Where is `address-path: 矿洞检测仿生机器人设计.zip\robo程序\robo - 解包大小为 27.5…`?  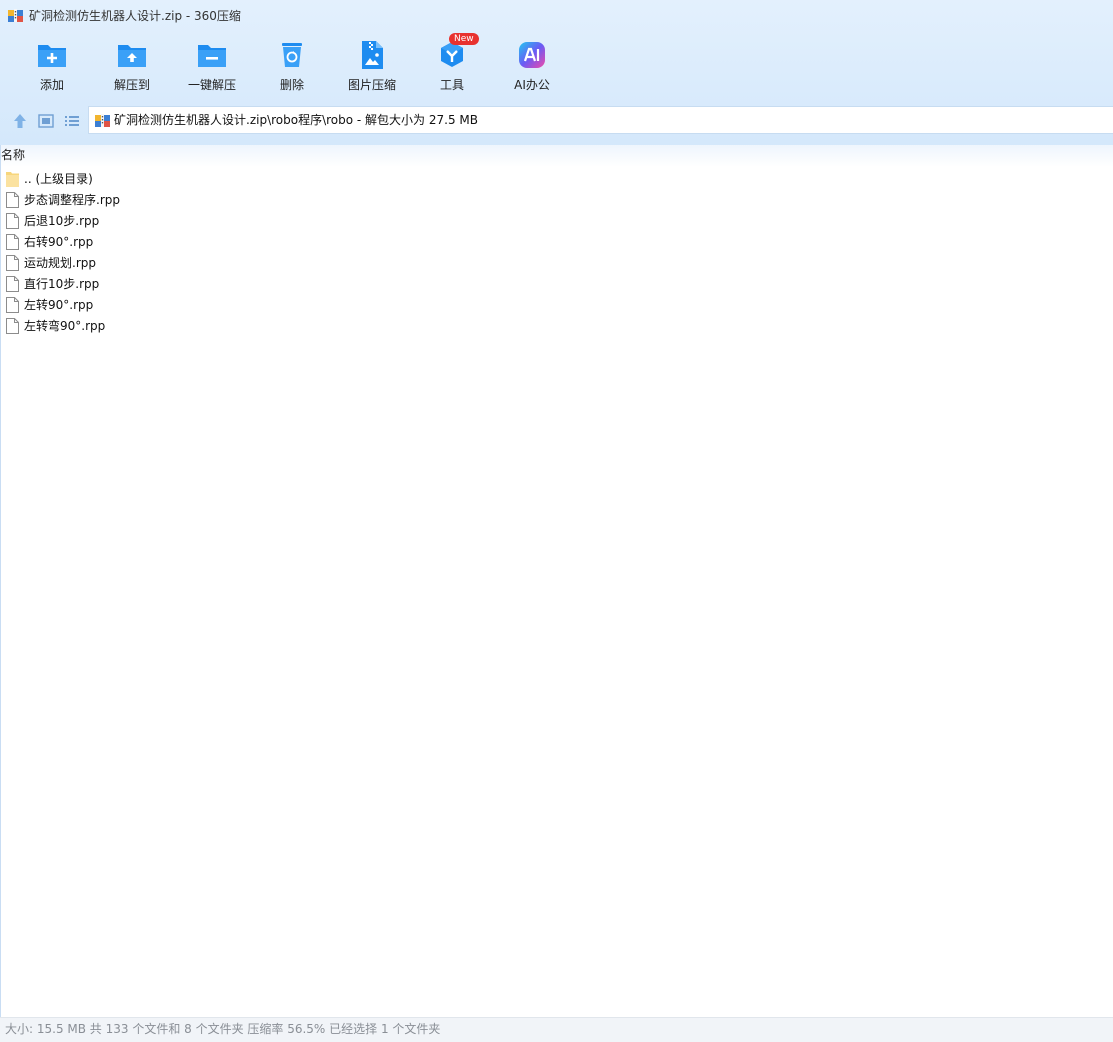 address-path: 矿洞检测仿生机器人设计.zip\robo程序\robo - 解包大小为 27.5… is located at coordinates (296, 120).